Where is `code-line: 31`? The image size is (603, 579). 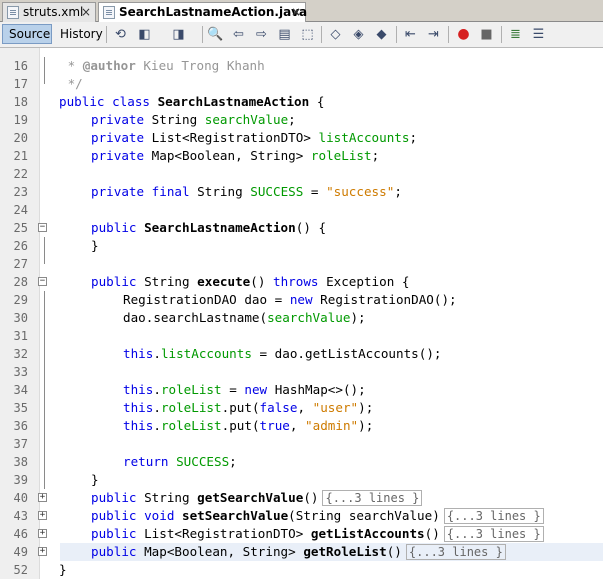
code-line: 31 is located at coordinates (301, 336).